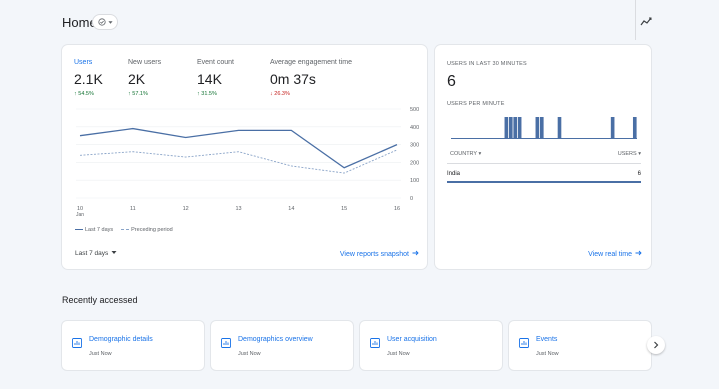 The image size is (719, 389). Describe the element at coordinates (100, 300) in the screenshot. I see `recently-accessed-title: Recently accessed` at that location.